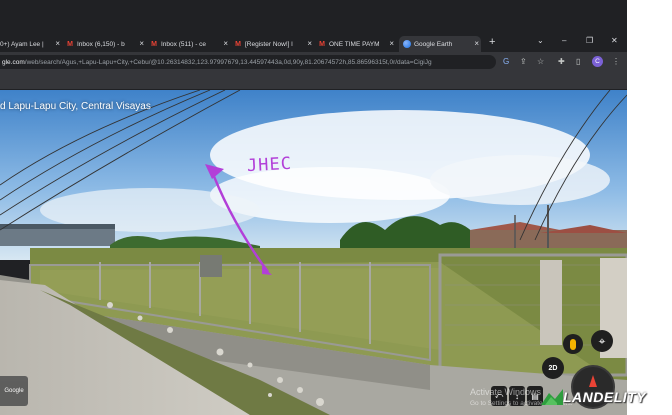 Image resolution: width=672 pixels, height=415 pixels. Describe the element at coordinates (269, 44) in the screenshot. I see `tab-title: [Register Now!] l` at that location.